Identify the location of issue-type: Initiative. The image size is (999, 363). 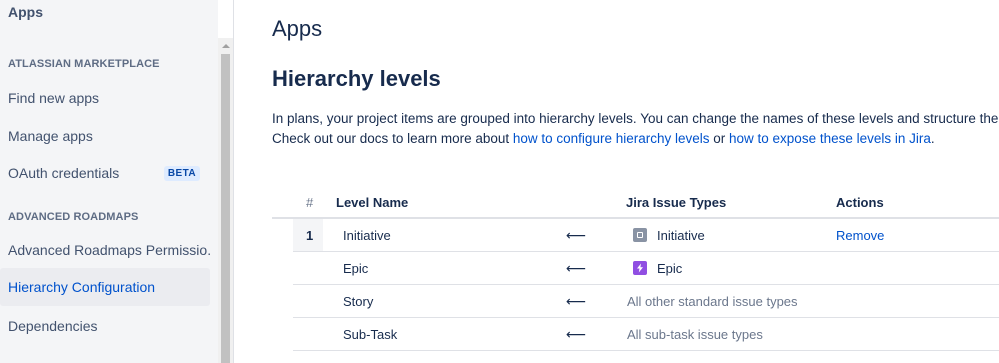
(669, 235).